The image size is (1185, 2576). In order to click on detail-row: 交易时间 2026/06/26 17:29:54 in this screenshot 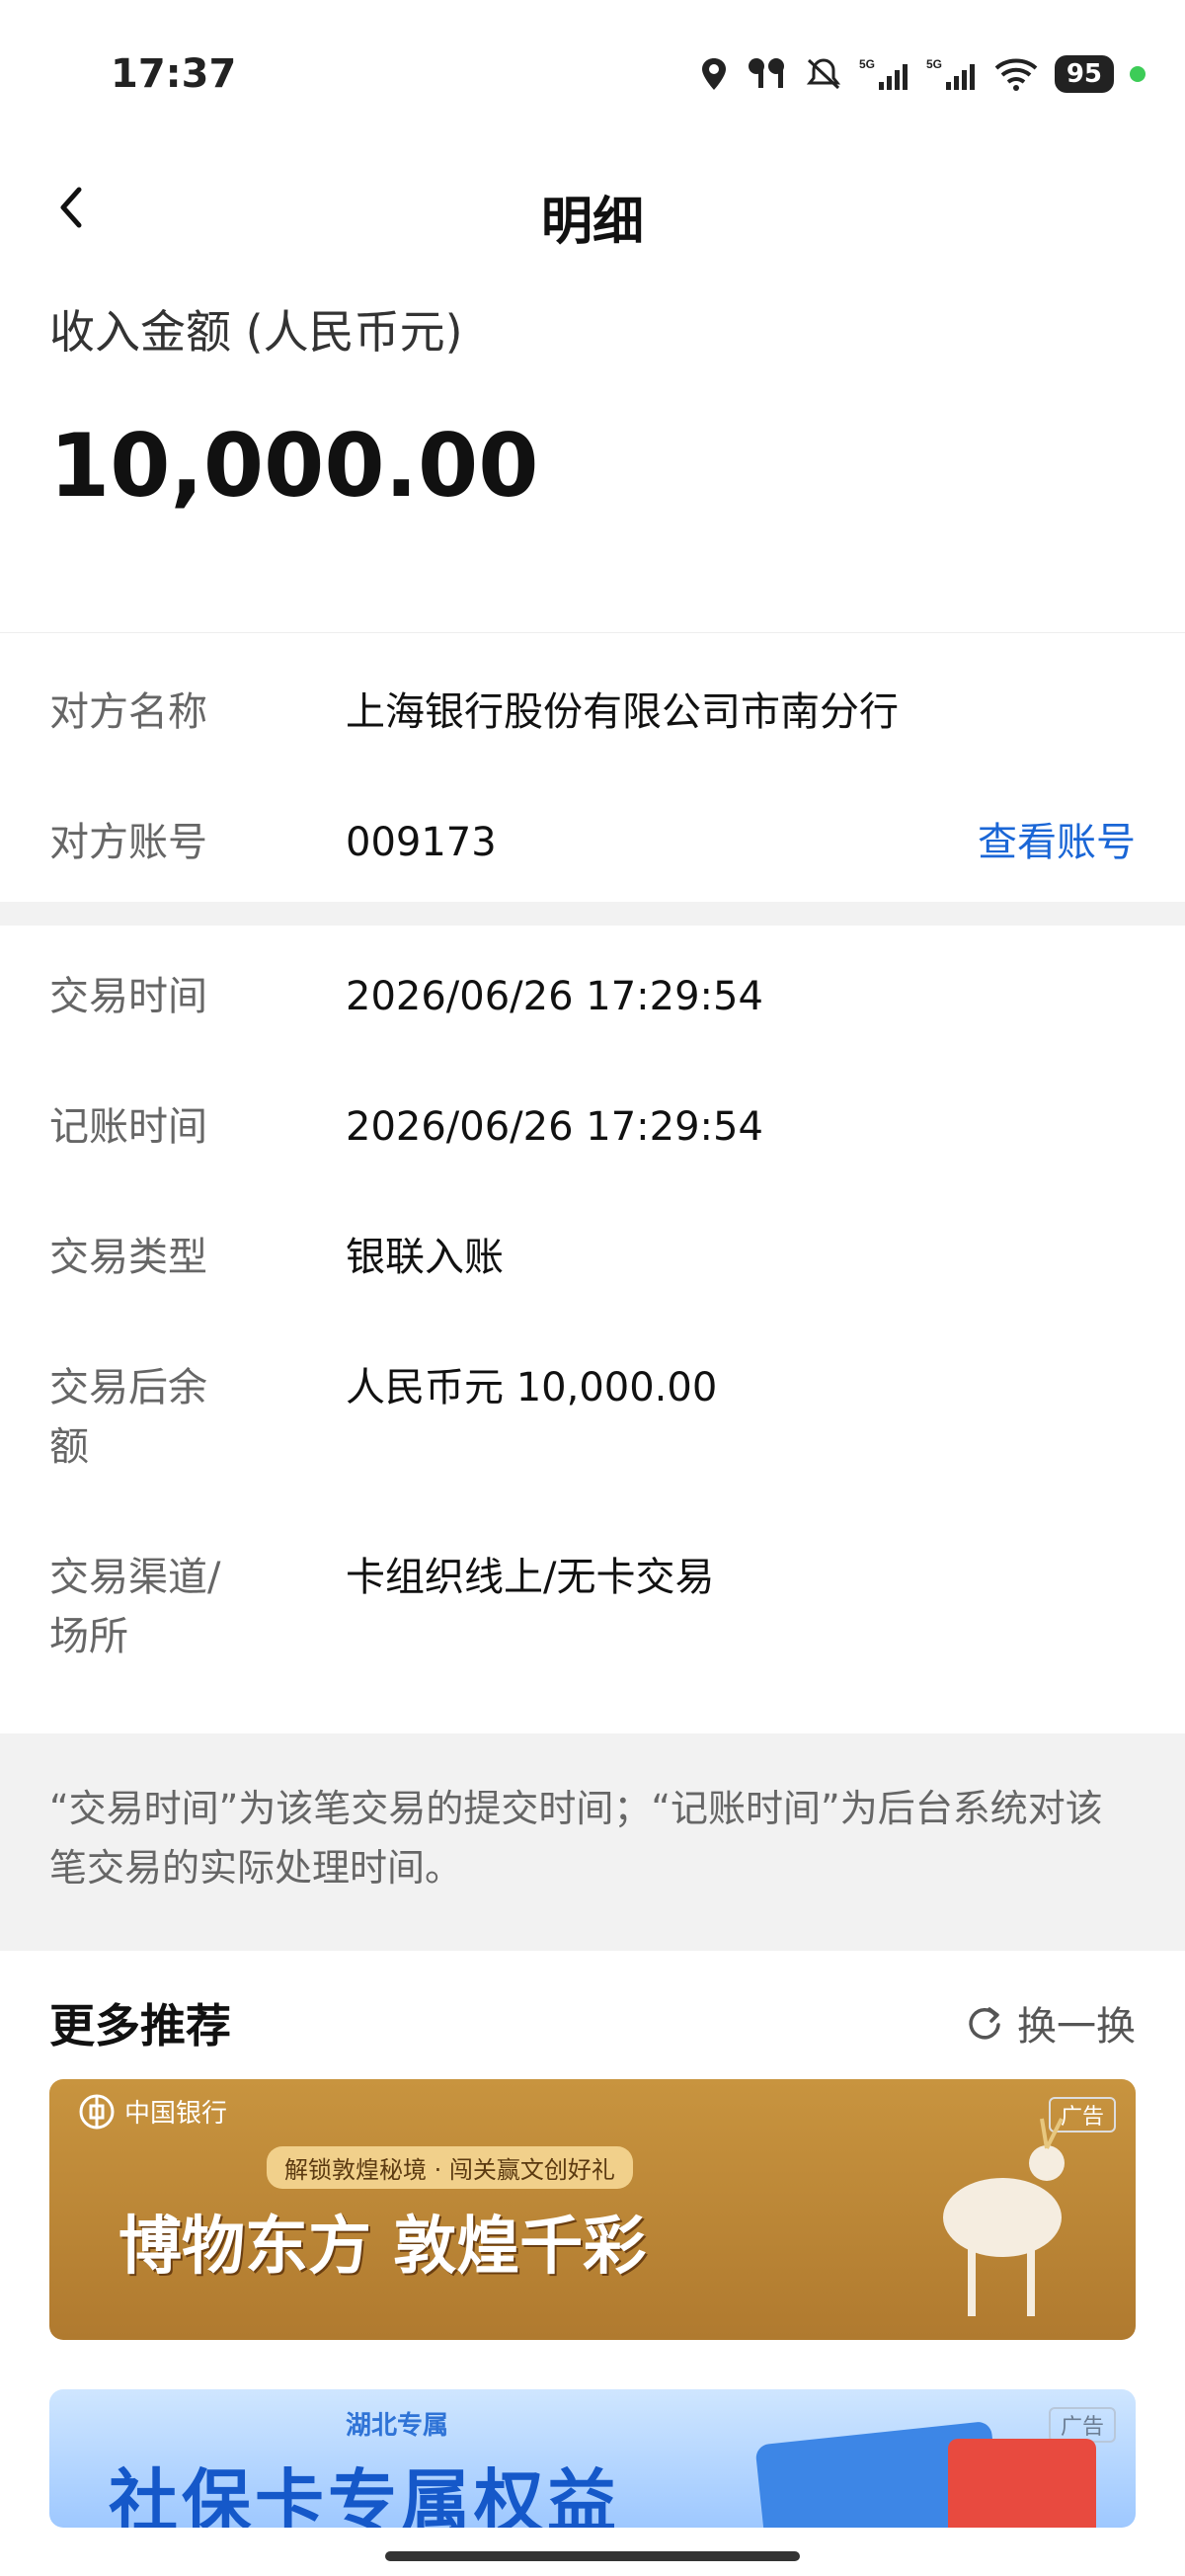, I will do `click(592, 1032)`.